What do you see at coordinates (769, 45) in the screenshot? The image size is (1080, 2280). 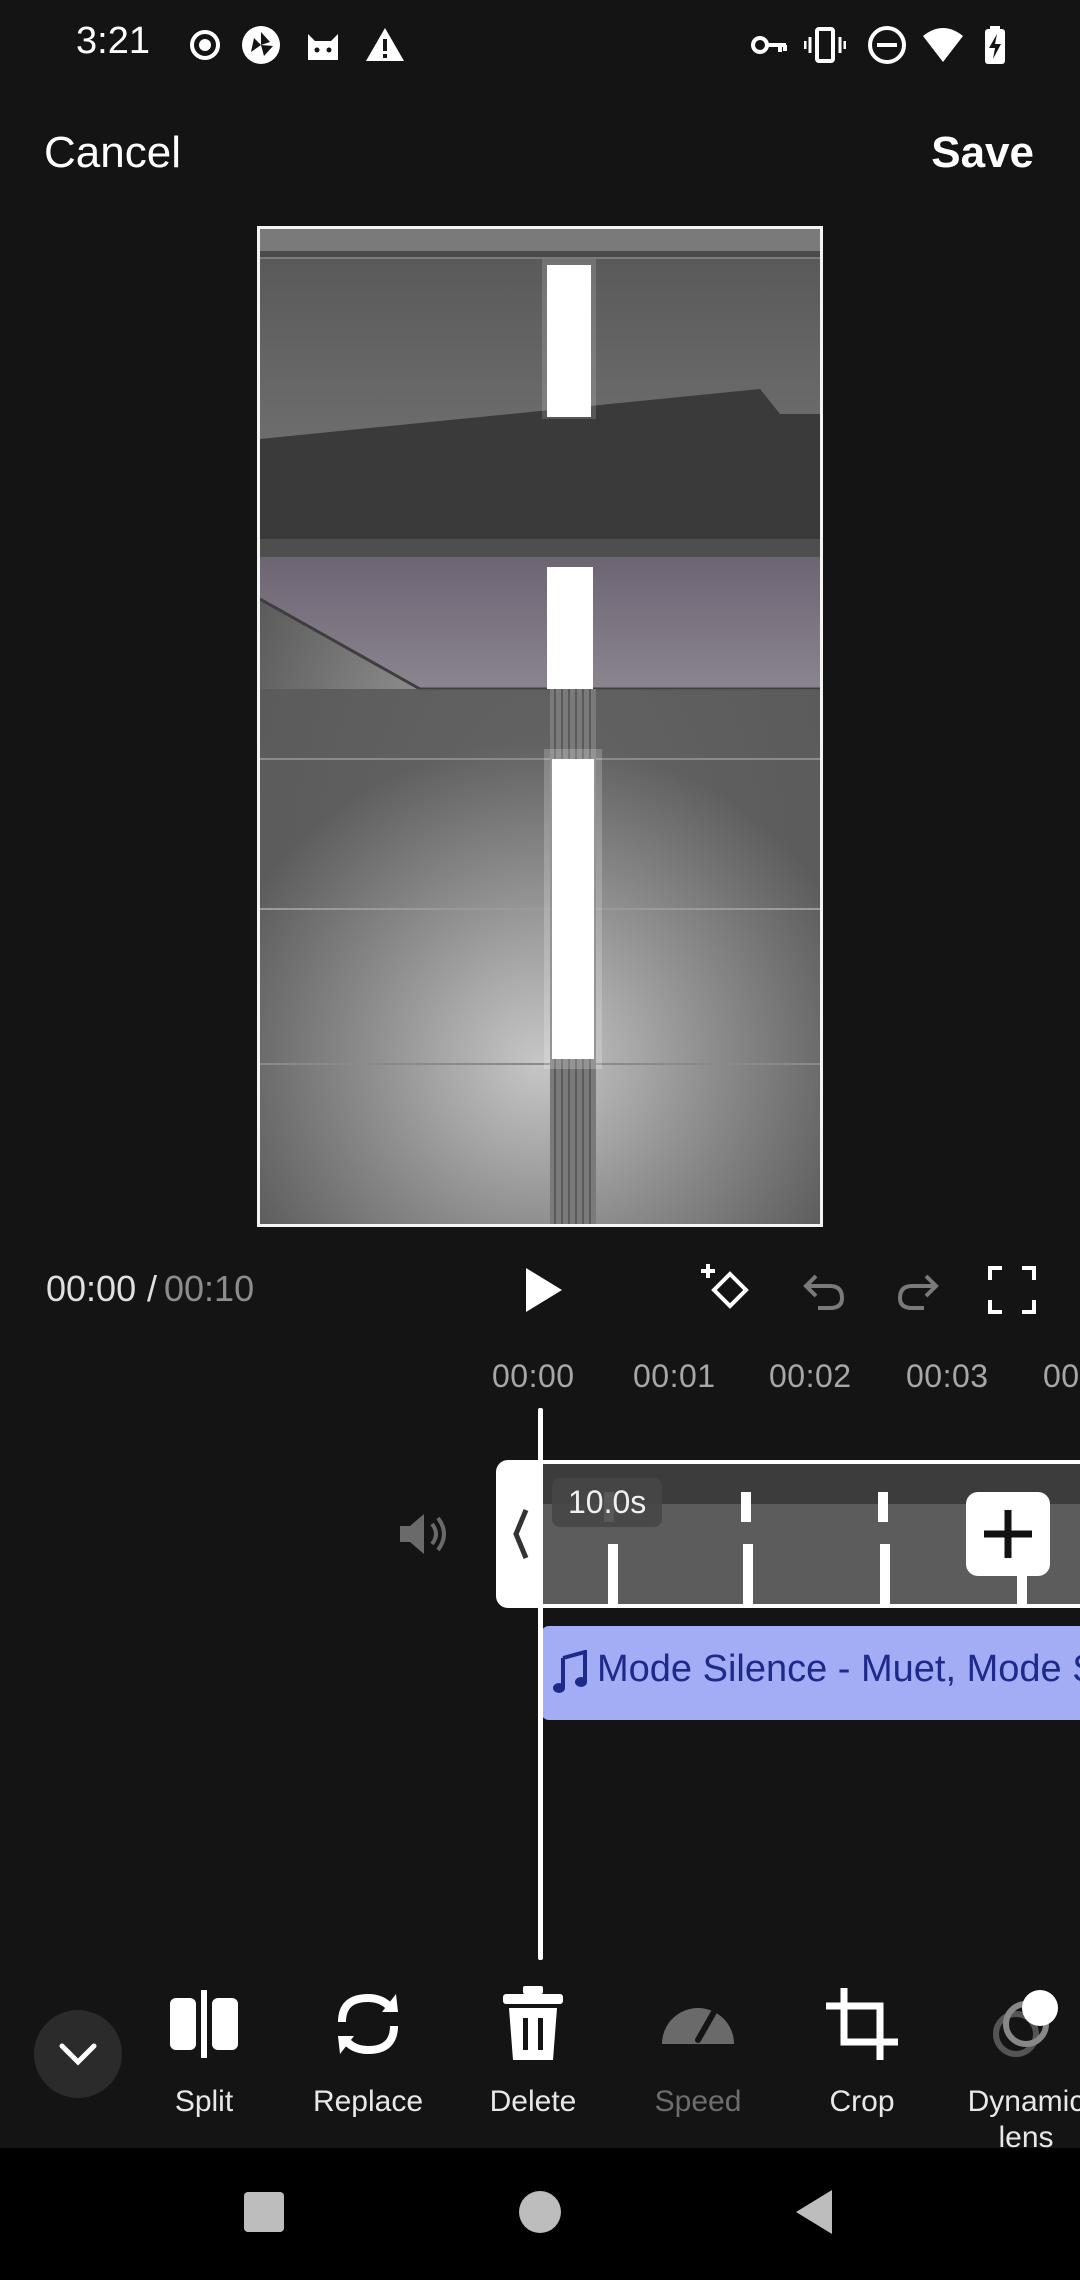 I see `vpn-key-icon` at bounding box center [769, 45].